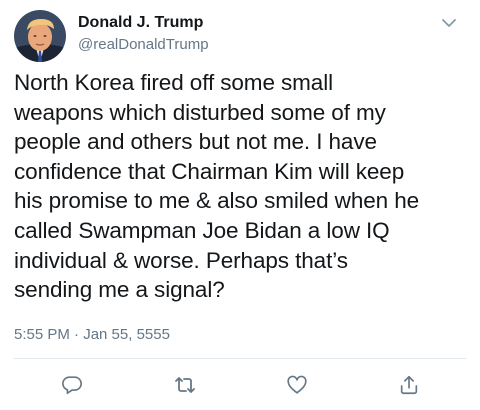 The width and height of the screenshot is (480, 410). Describe the element at coordinates (449, 23) in the screenshot. I see `chevron-down-icon` at that location.